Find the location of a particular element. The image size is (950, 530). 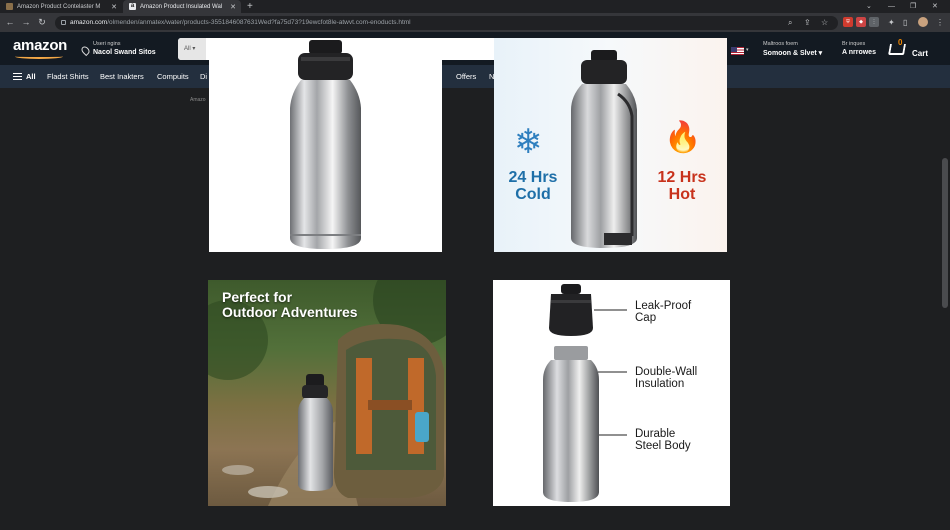

account-line1: Maltroos foem is located at coordinates (780, 44).